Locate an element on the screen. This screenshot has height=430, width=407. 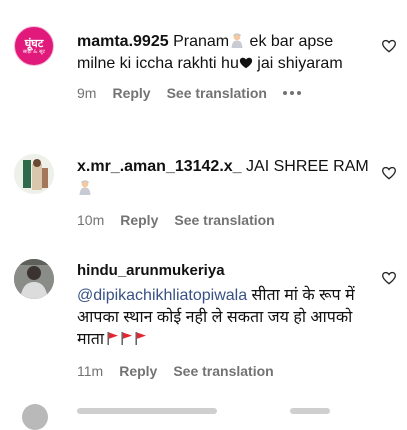
comment-meta: 9m Reply See translation is located at coordinates (224, 93).